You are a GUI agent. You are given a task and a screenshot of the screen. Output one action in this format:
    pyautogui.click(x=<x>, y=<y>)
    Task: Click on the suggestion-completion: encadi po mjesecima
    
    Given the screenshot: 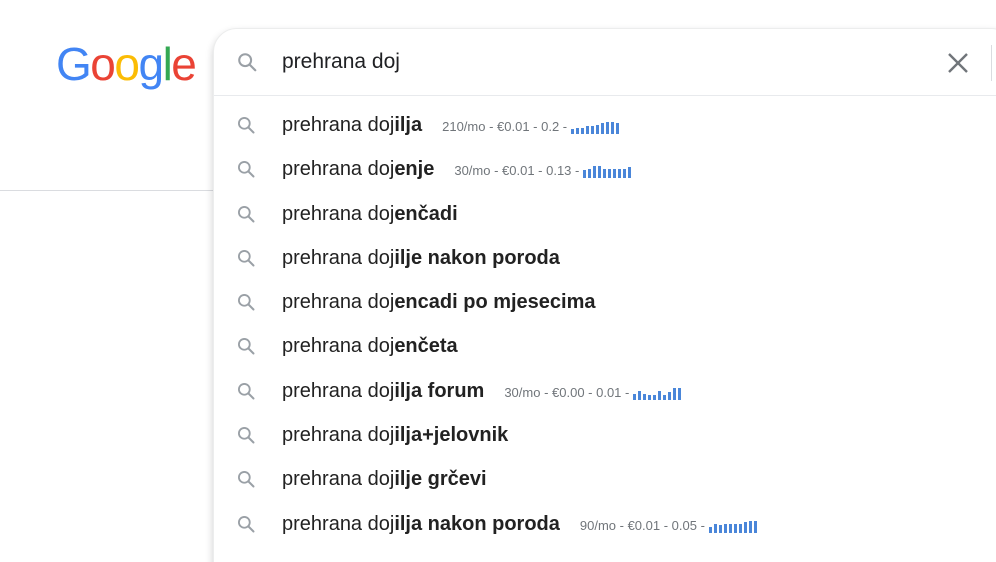 What is the action you would take?
    pyautogui.click(x=495, y=302)
    